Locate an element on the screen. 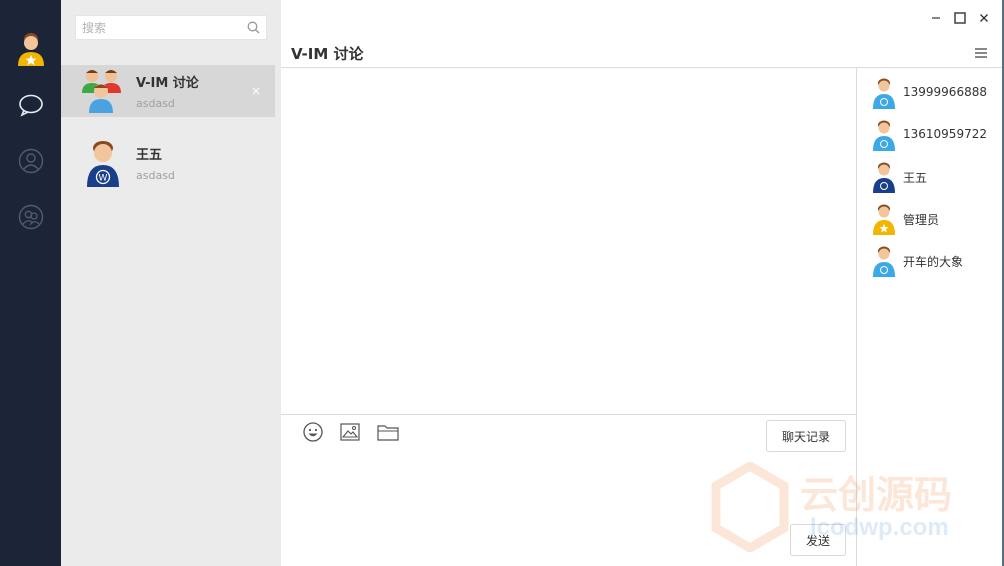  send-button: 发送 is located at coordinates (818, 540).